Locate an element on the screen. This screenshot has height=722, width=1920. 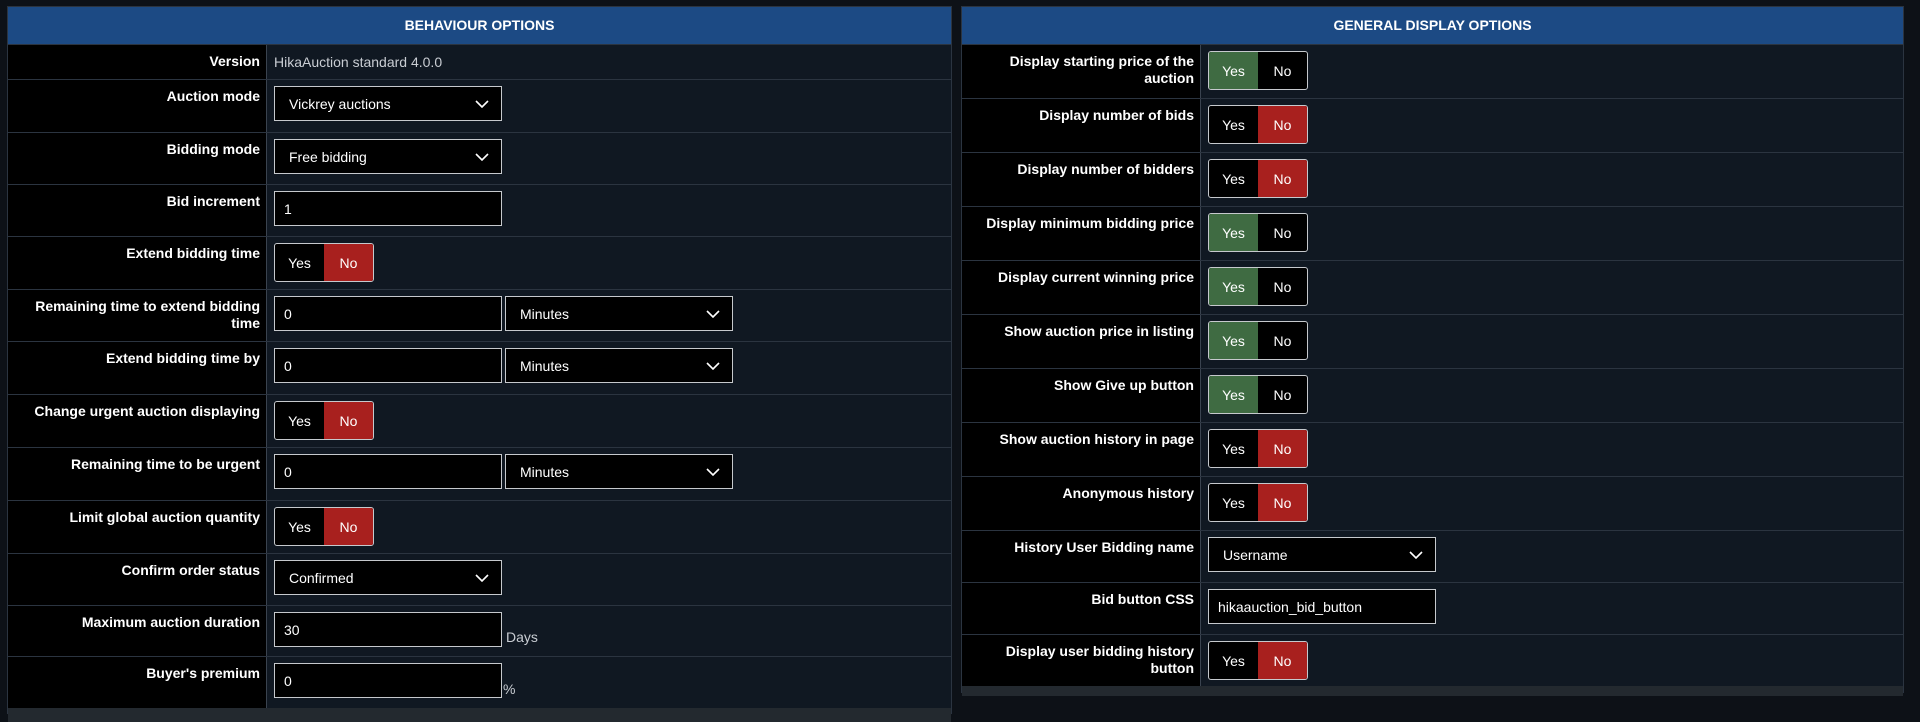
panel-title: GENERAL DISPLAY OPTIONS is located at coordinates (1432, 26).